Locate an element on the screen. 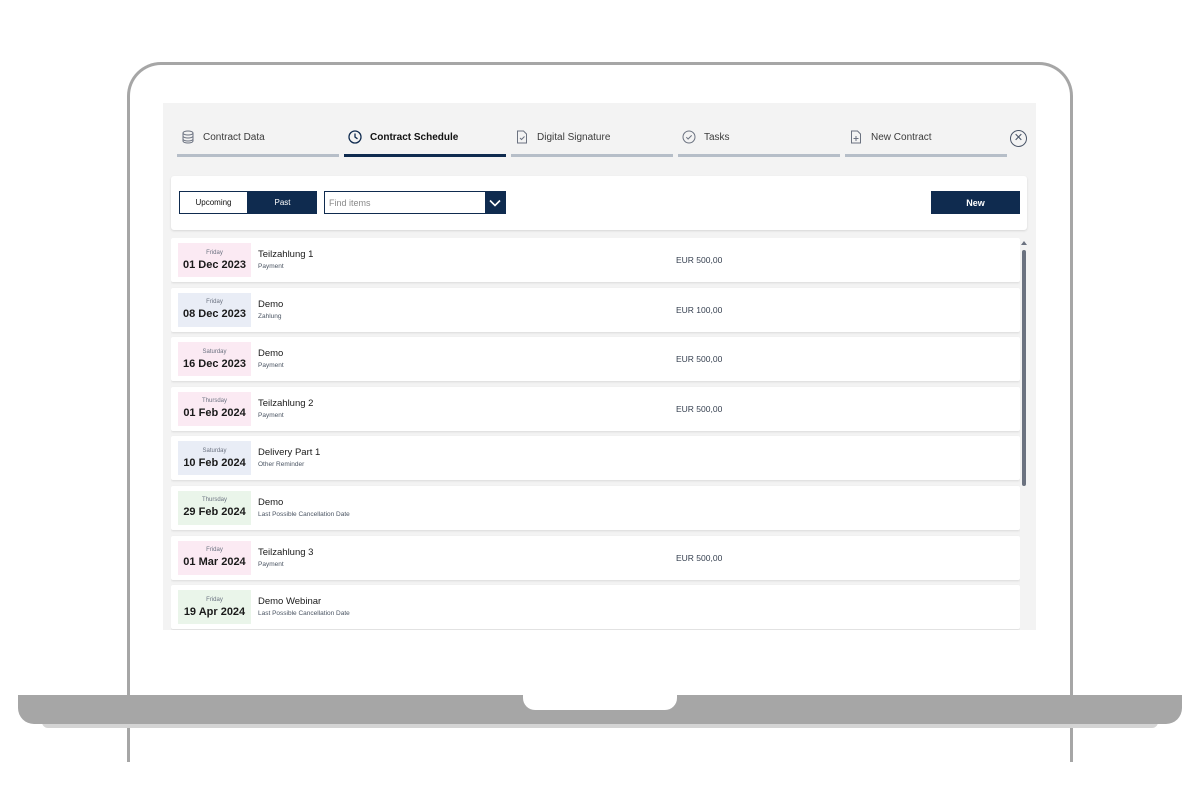  date: 29 Feb 2024 is located at coordinates (214, 512).